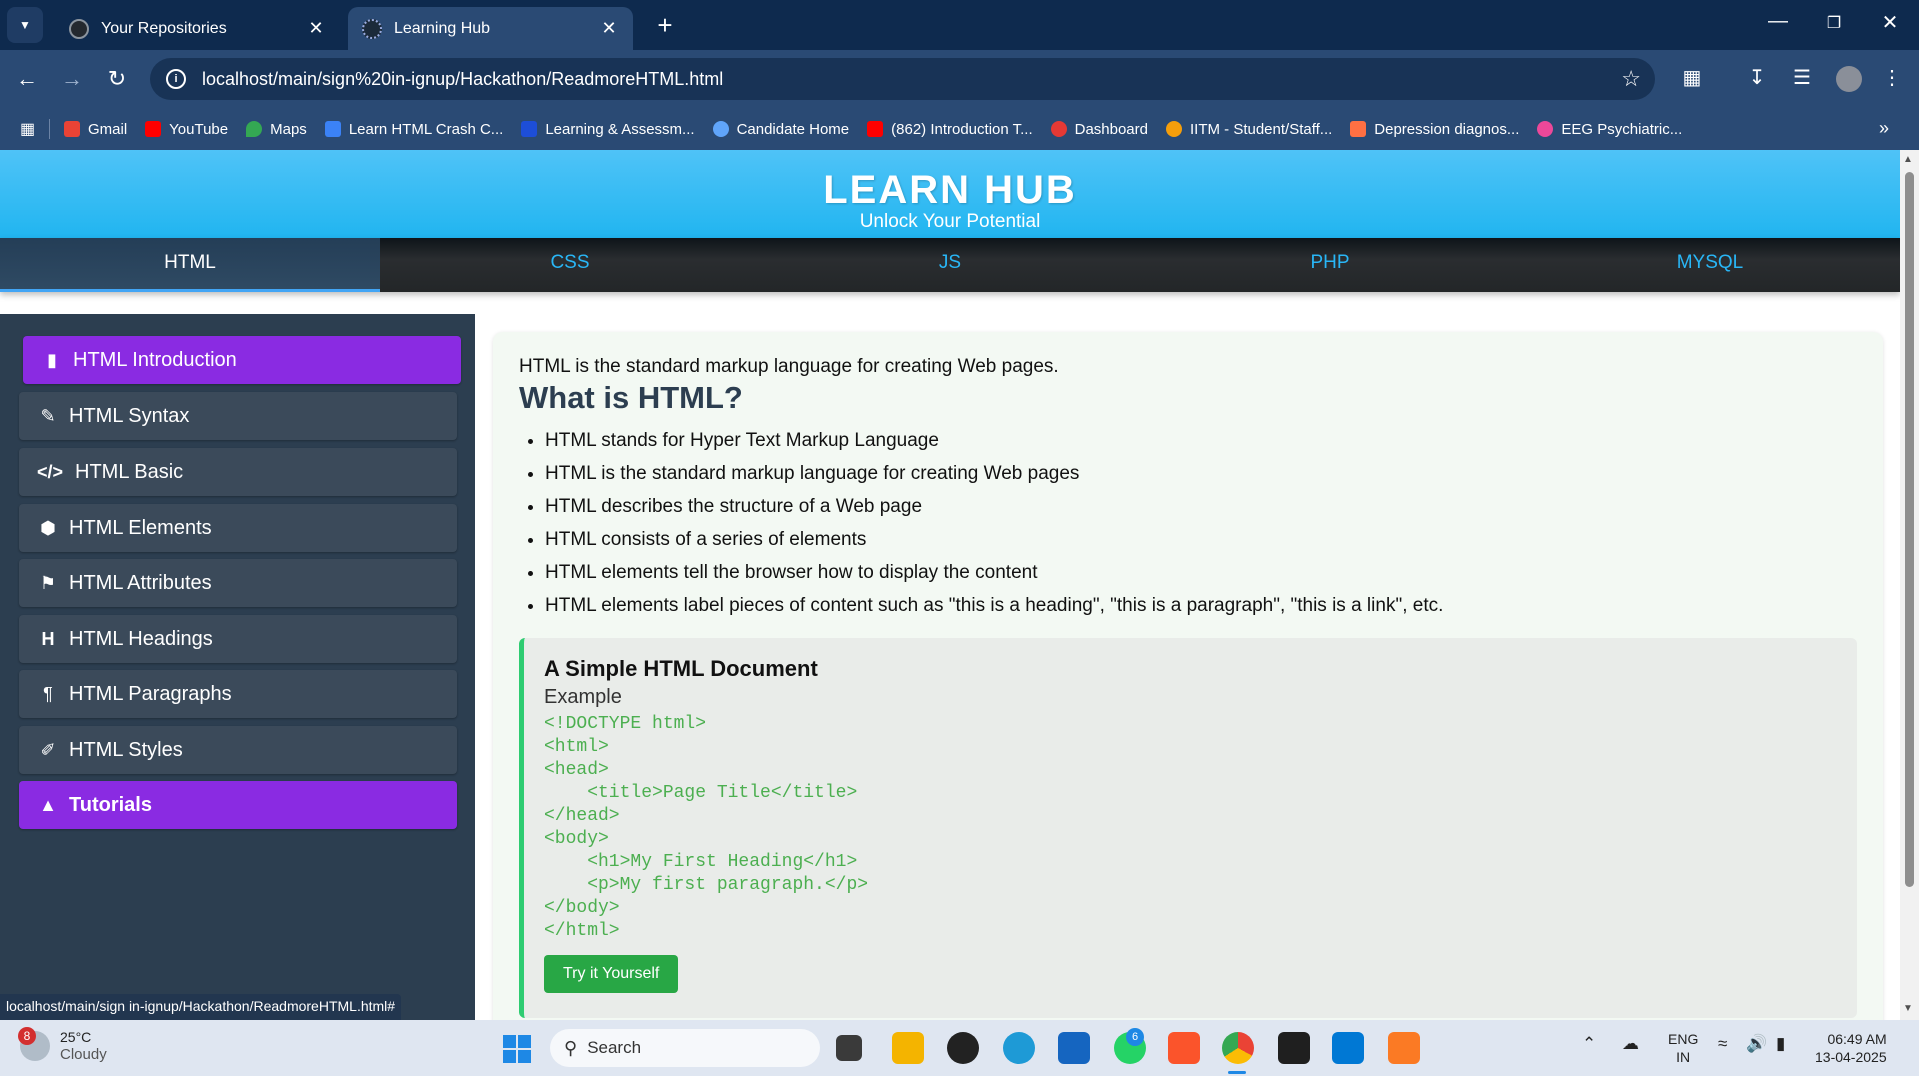  What do you see at coordinates (35, 129) in the screenshot?
I see `apps-grid-icon: ▦` at bounding box center [35, 129].